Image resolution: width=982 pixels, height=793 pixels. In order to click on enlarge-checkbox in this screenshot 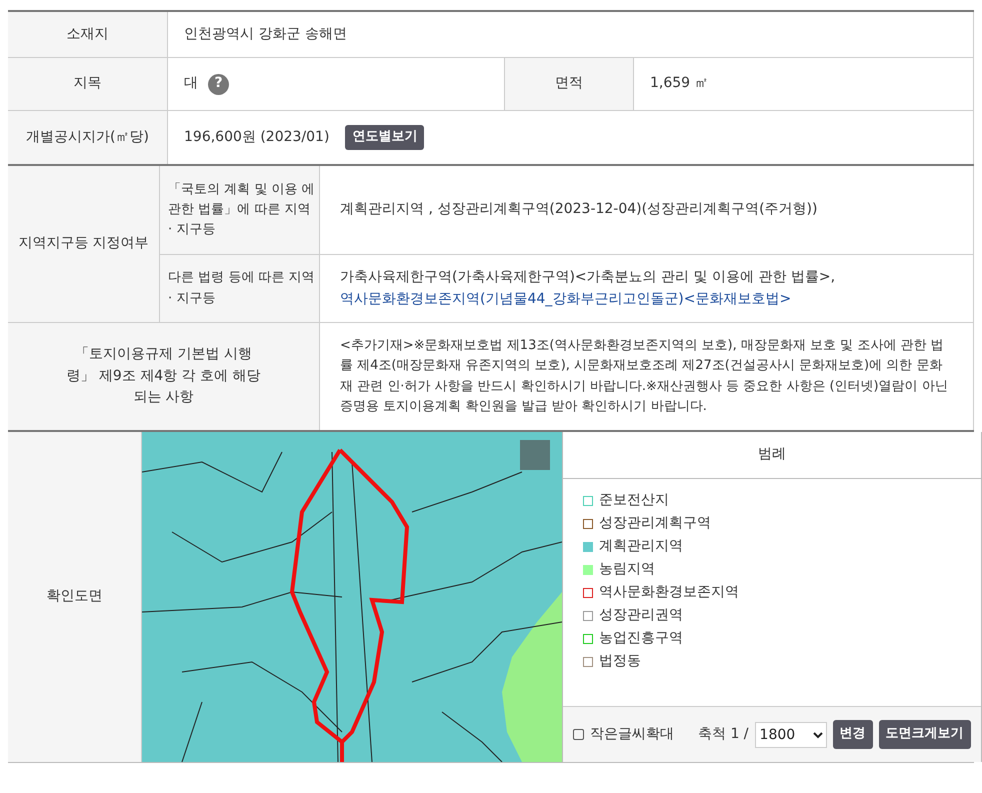, I will do `click(578, 734)`.